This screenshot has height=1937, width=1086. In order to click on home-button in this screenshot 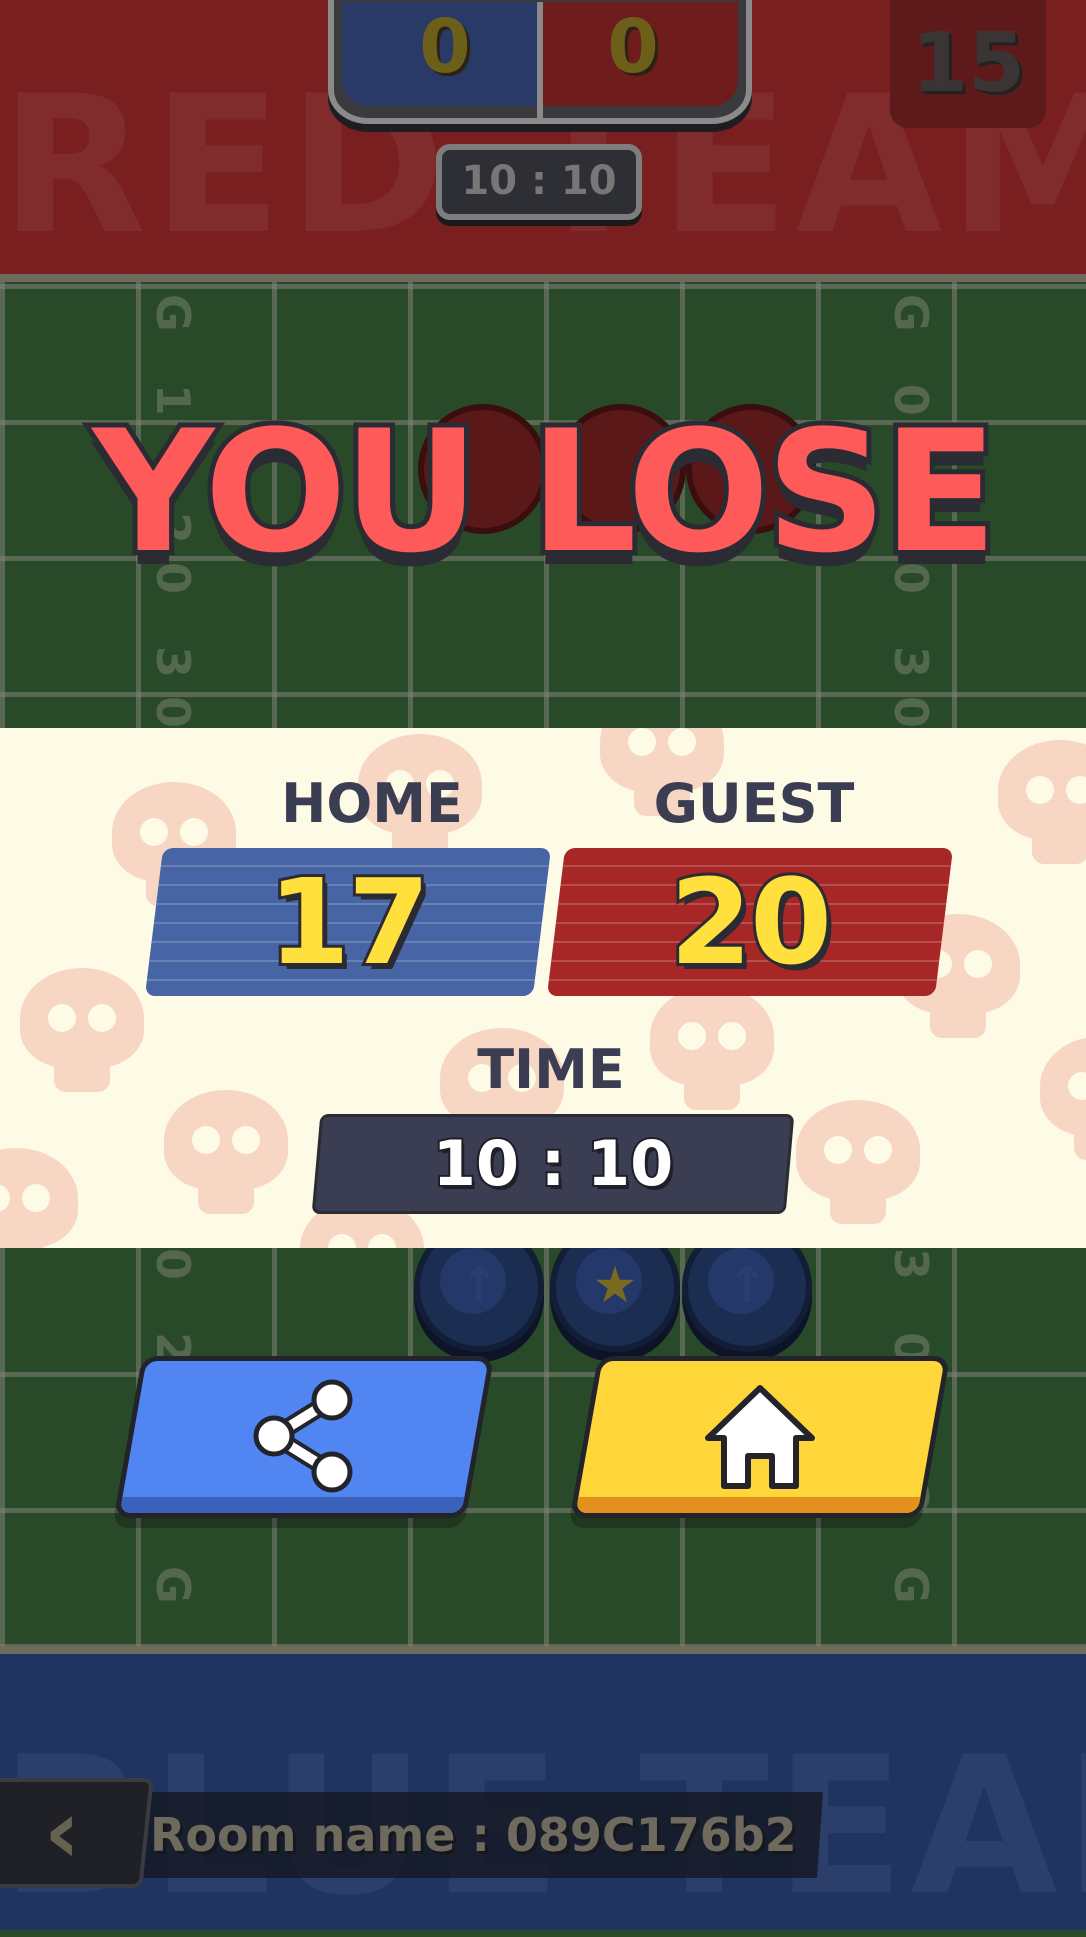, I will do `click(760, 1437)`.